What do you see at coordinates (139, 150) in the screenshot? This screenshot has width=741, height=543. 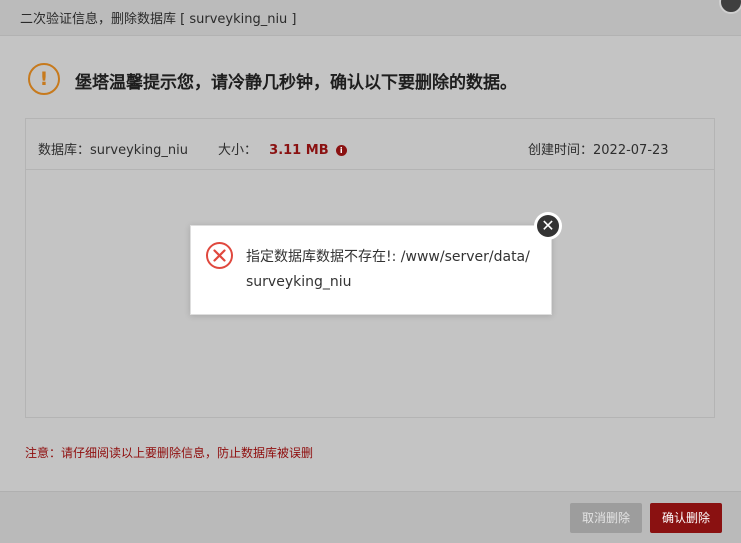 I see `db-name: surveyking_niu` at bounding box center [139, 150].